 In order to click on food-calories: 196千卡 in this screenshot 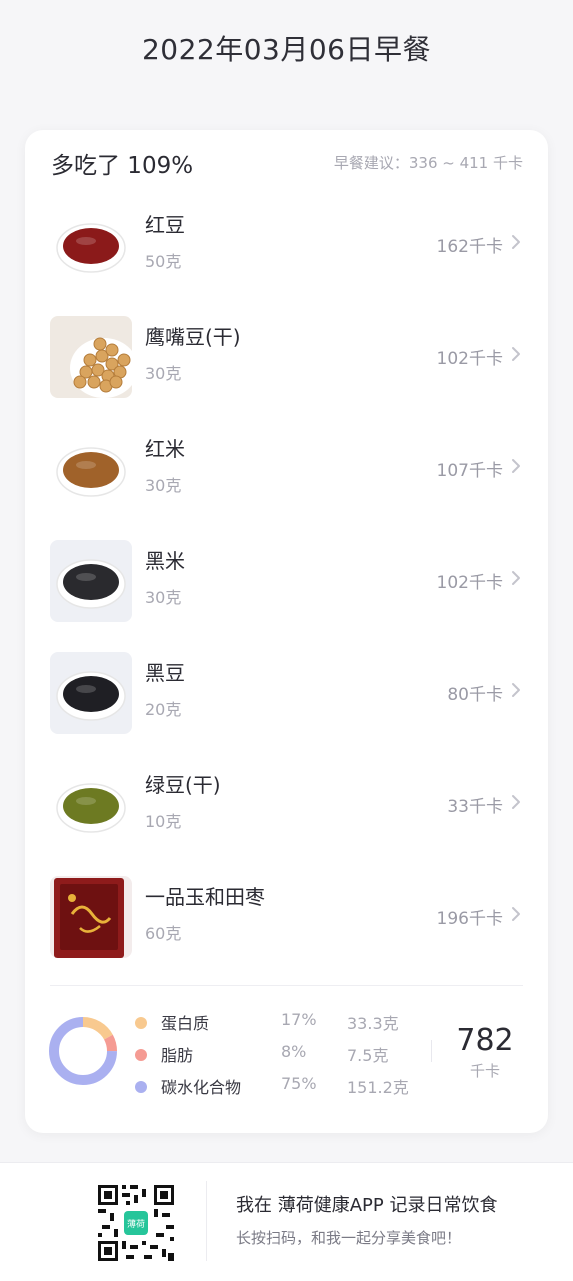, I will do `click(469, 919)`.